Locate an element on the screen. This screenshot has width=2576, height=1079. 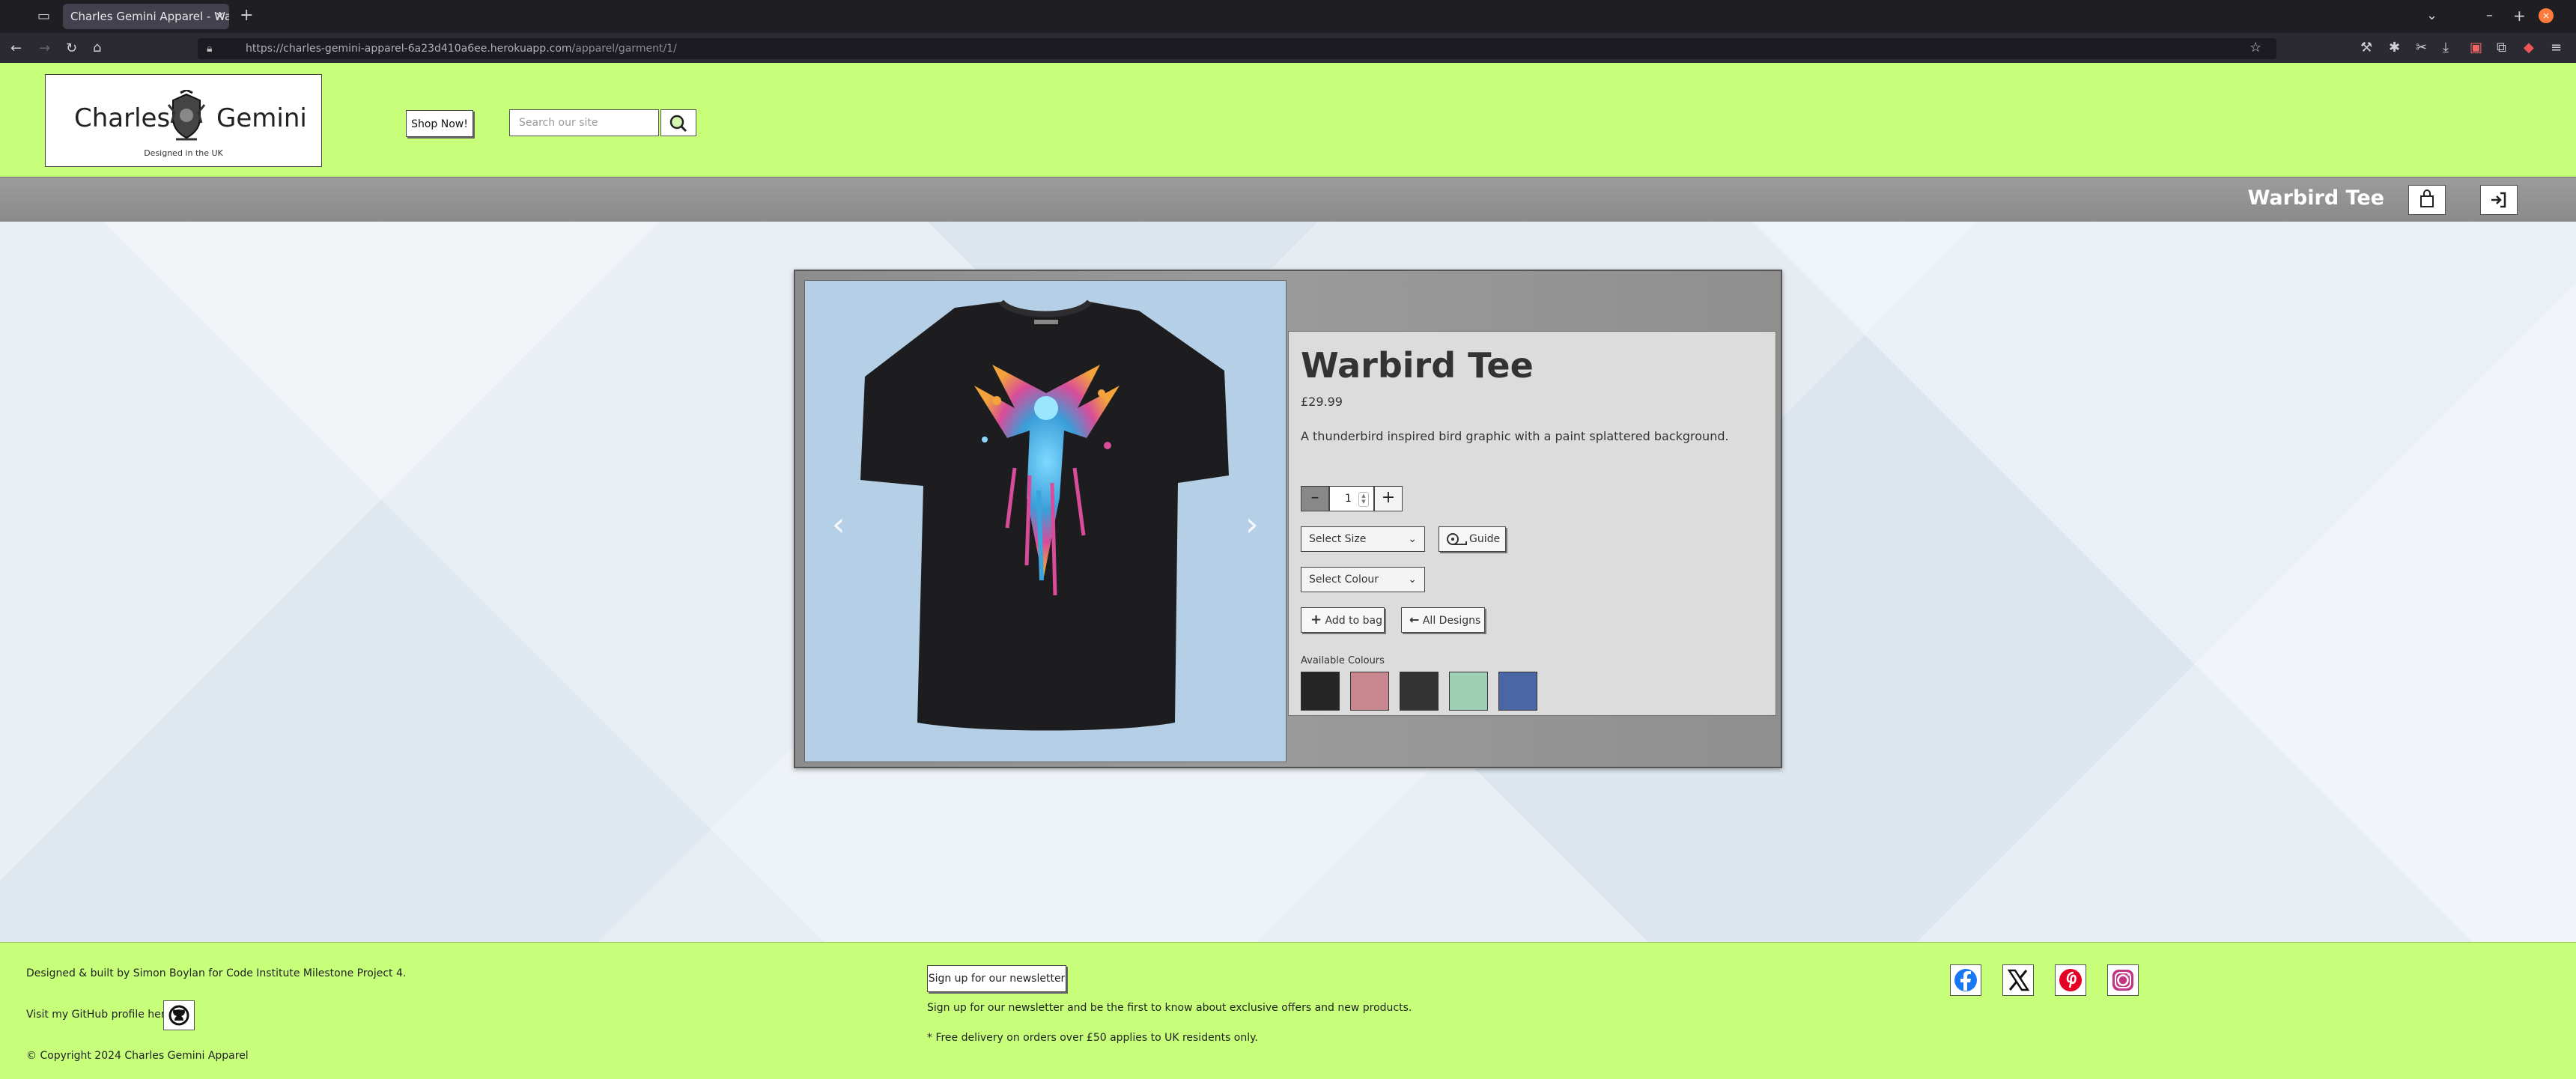
pinterest-link is located at coordinates (2070, 980).